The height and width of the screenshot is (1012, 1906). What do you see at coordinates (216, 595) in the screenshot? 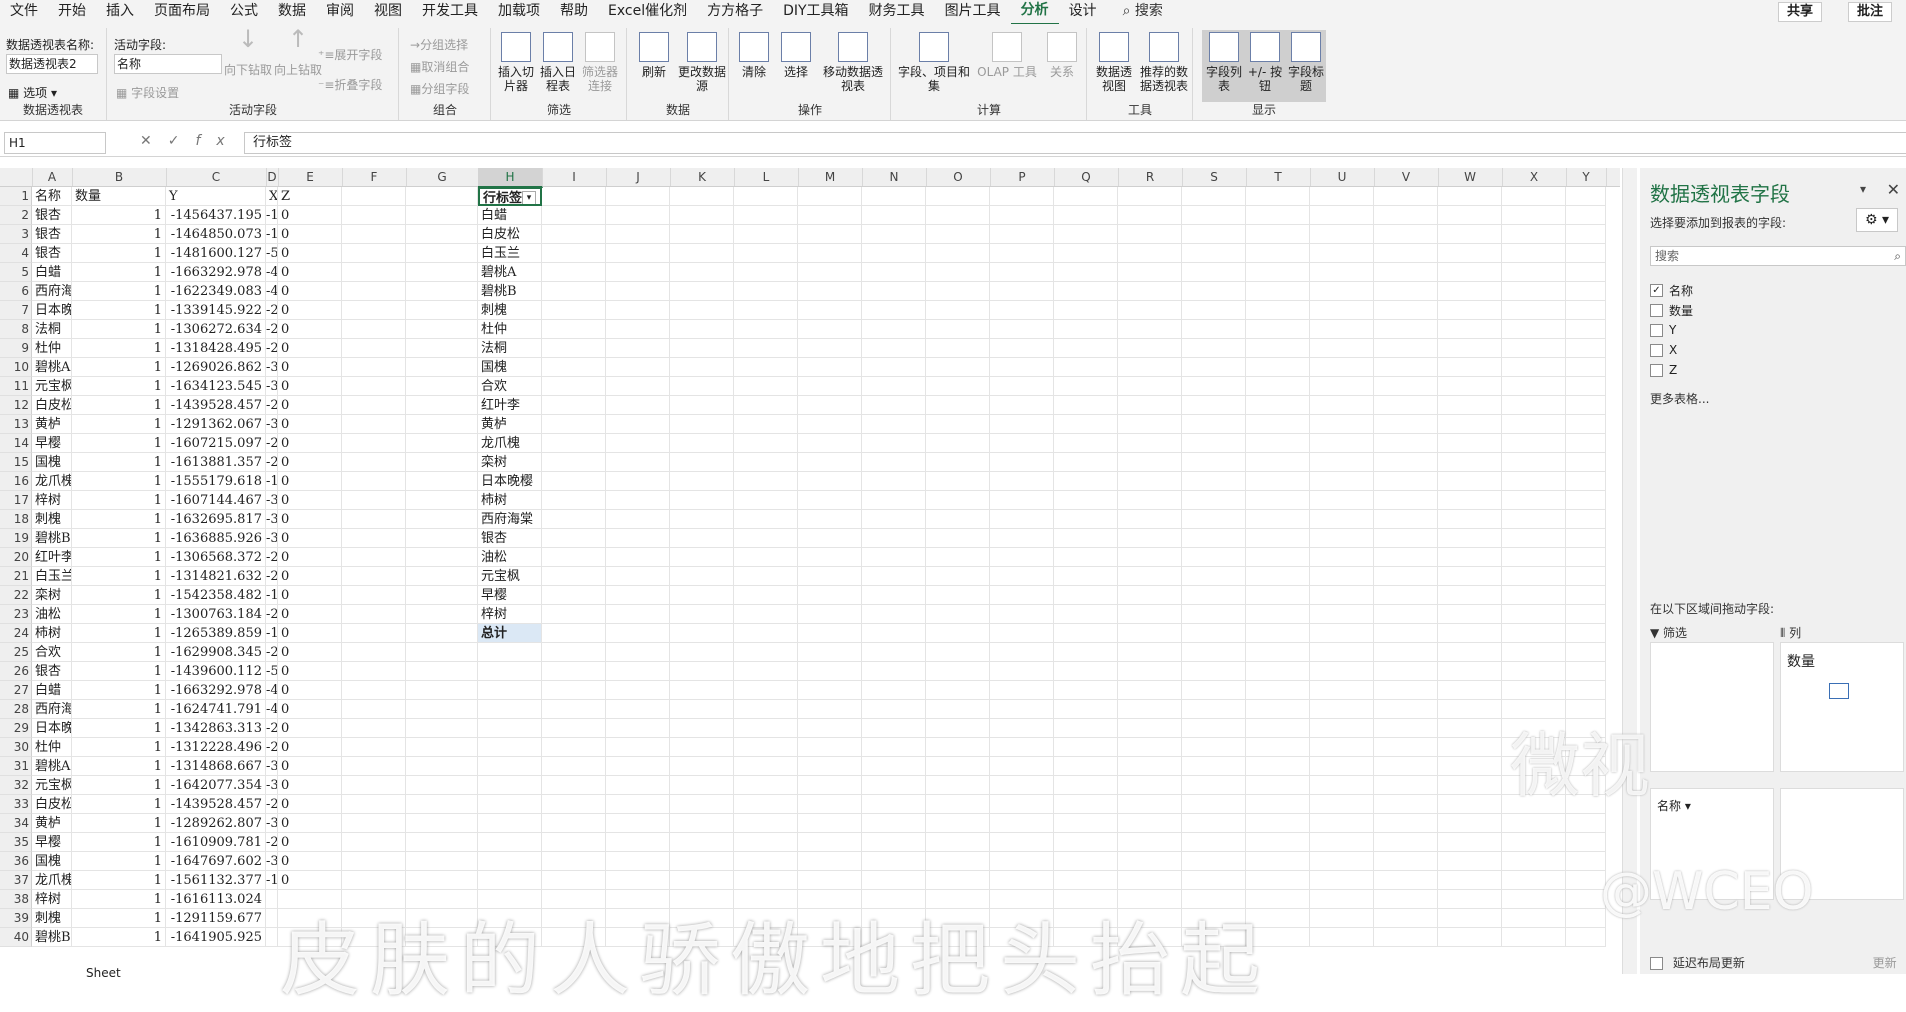
I see `cell: -1542358.482` at bounding box center [216, 595].